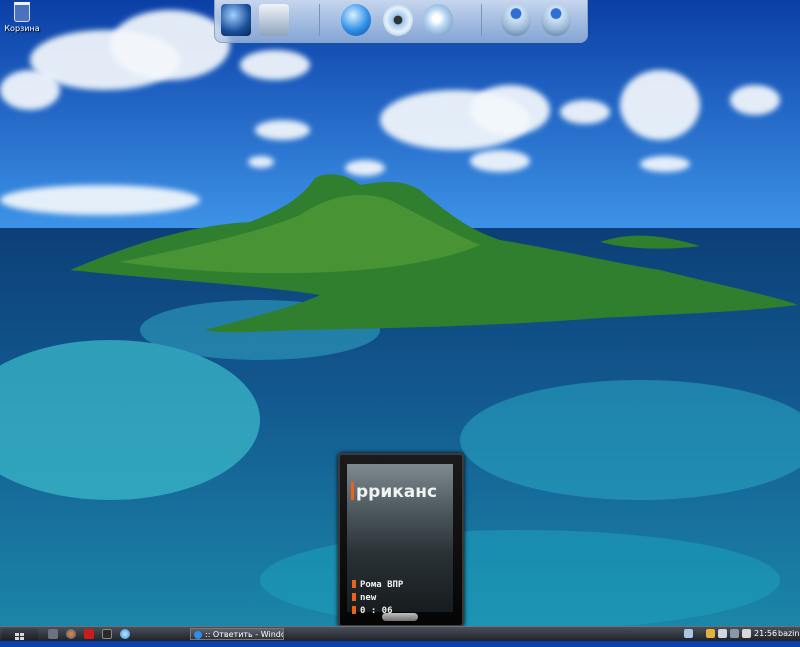 This screenshot has width=800, height=647. What do you see at coordinates (53, 634) in the screenshot?
I see `show-desktop-icon` at bounding box center [53, 634].